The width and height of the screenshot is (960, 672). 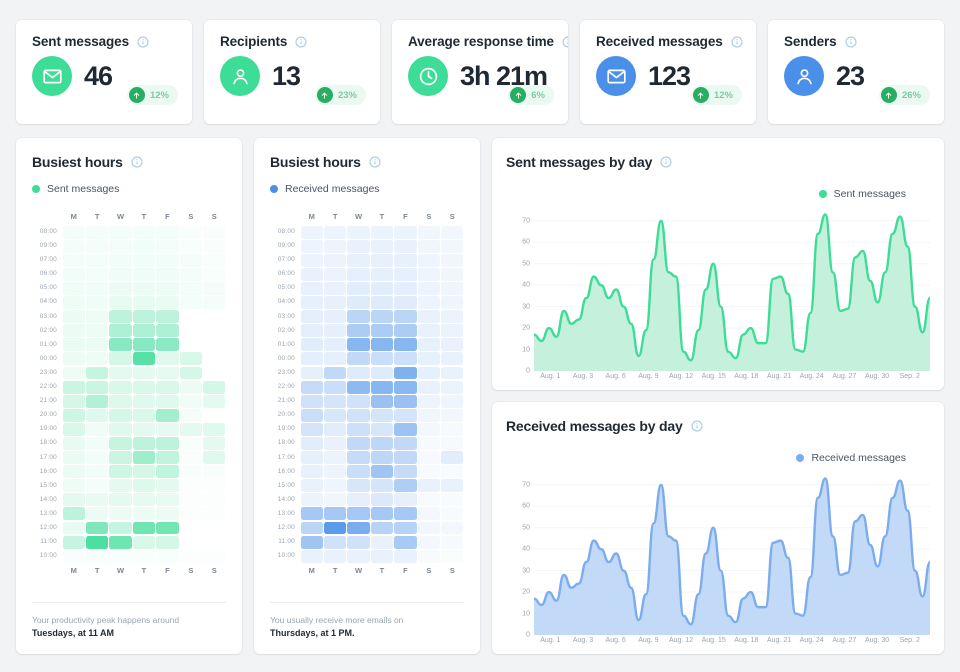 I want to click on plot-area, so click(x=732, y=289).